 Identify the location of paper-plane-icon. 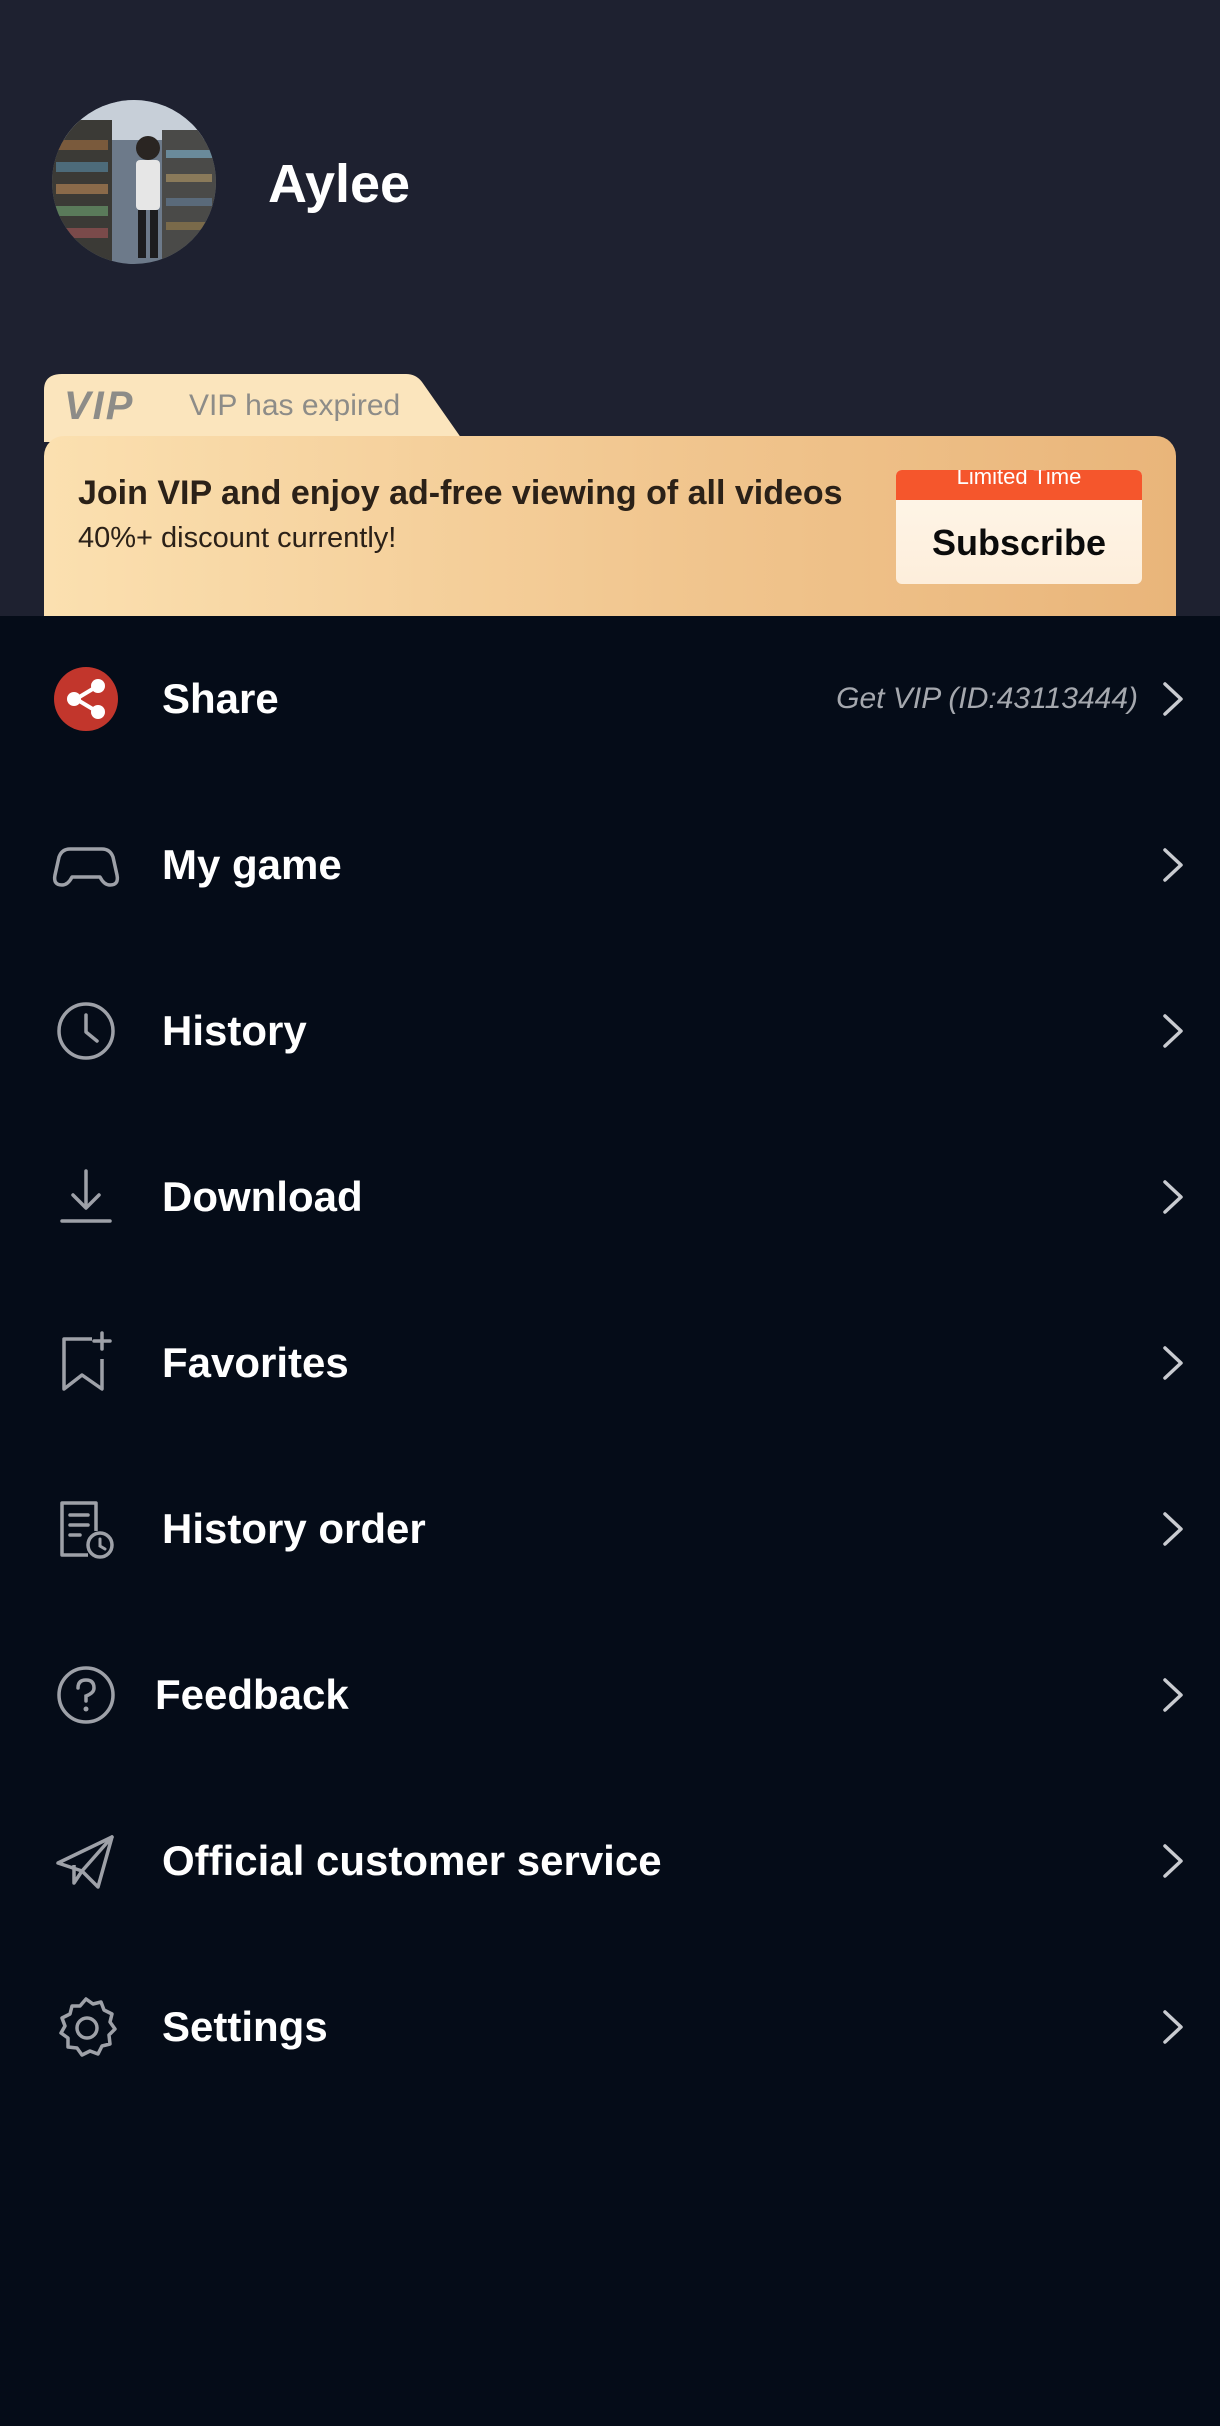
(86, 1861).